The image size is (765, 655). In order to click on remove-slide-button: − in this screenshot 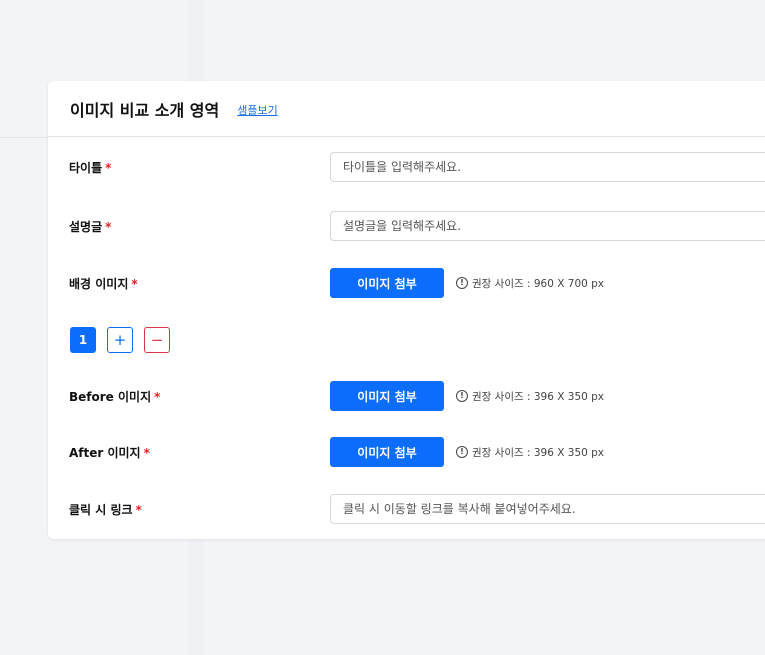, I will do `click(157, 340)`.